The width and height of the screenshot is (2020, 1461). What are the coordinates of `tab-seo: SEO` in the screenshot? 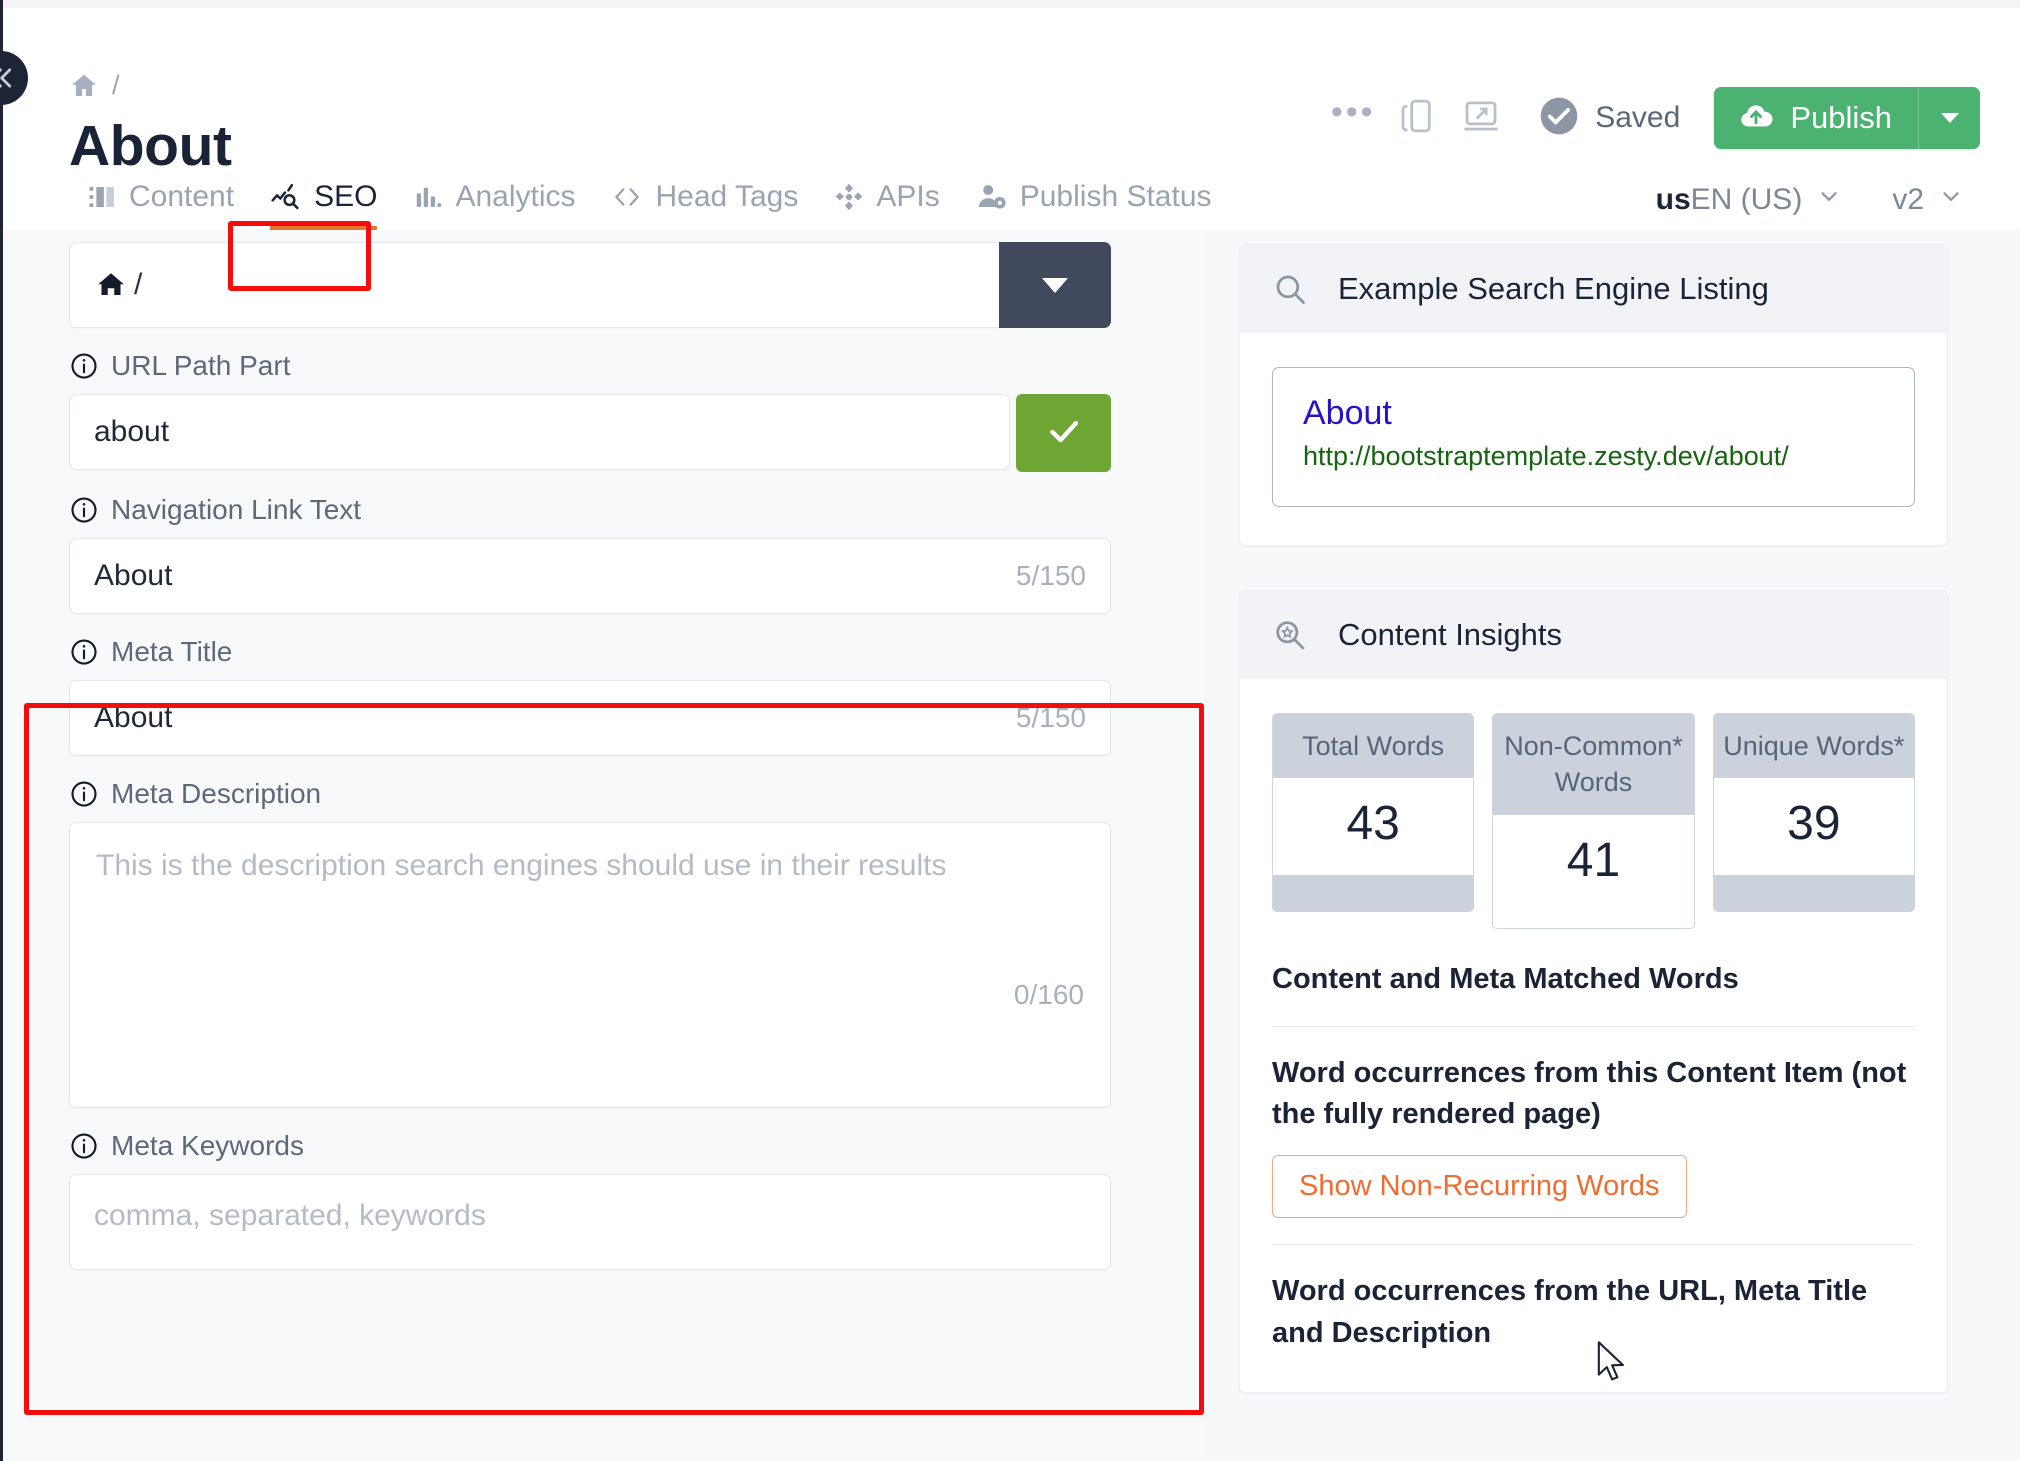 It's located at (323, 206).